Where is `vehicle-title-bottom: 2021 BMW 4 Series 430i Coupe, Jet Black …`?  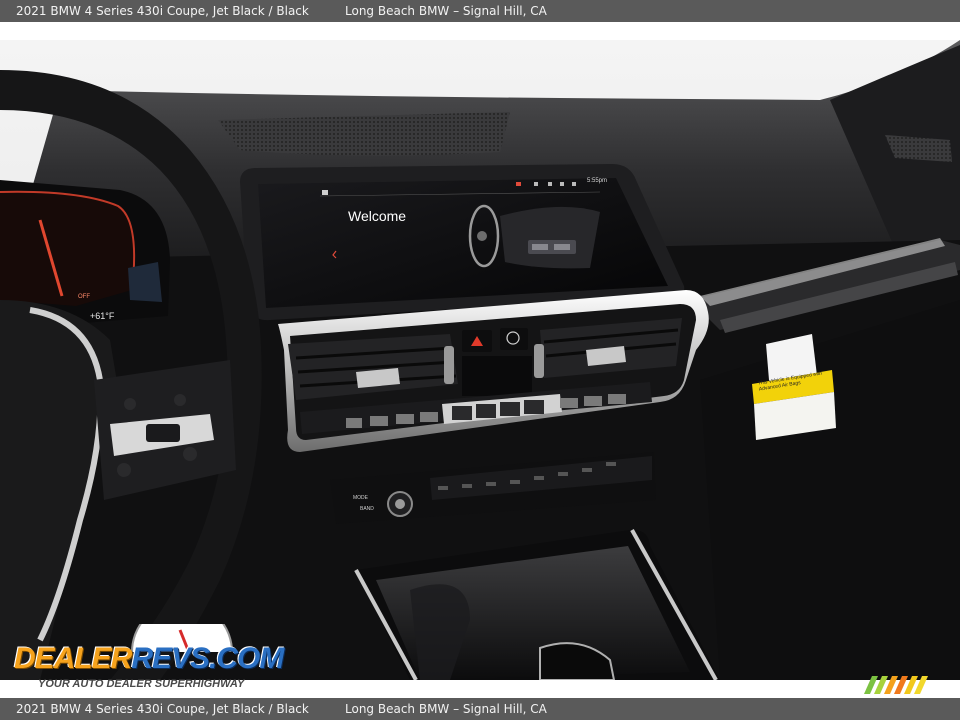
vehicle-title-bottom: 2021 BMW 4 Series 430i Coupe, Jet Black … is located at coordinates (162, 709).